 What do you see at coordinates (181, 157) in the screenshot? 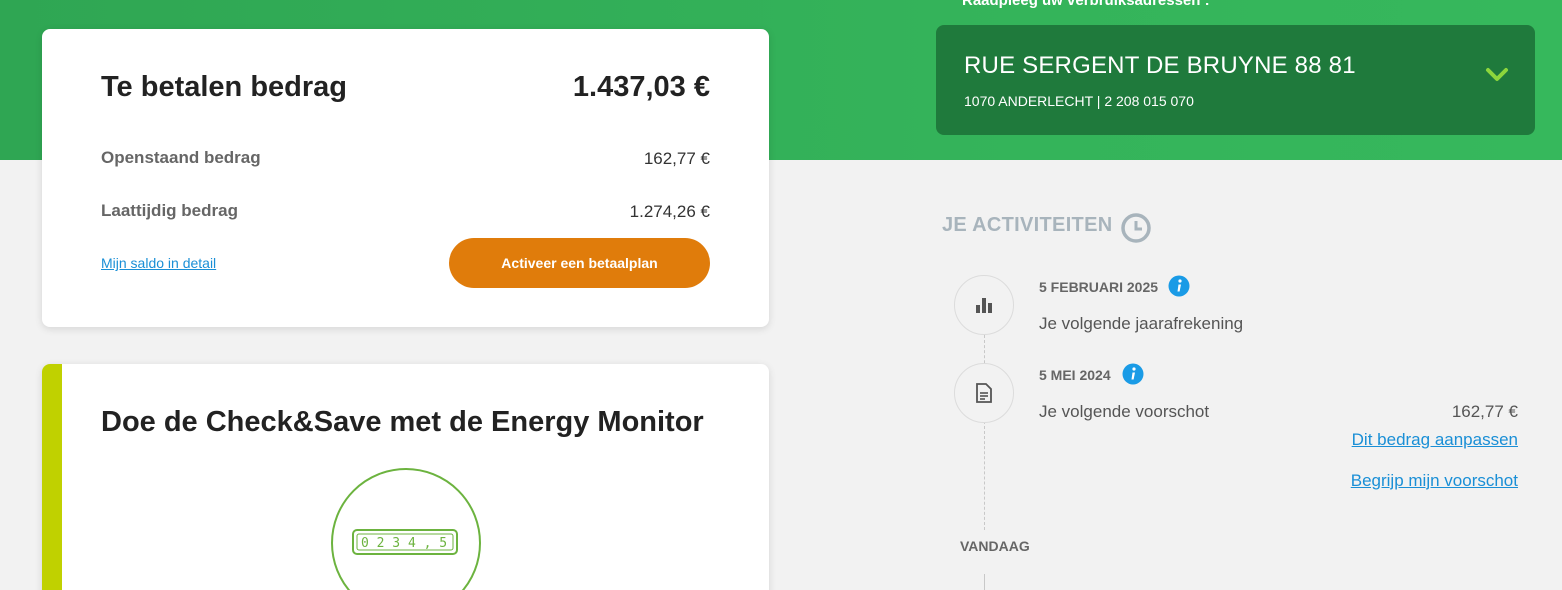
I see `outstanding-label: Openstaand bedrag` at bounding box center [181, 157].